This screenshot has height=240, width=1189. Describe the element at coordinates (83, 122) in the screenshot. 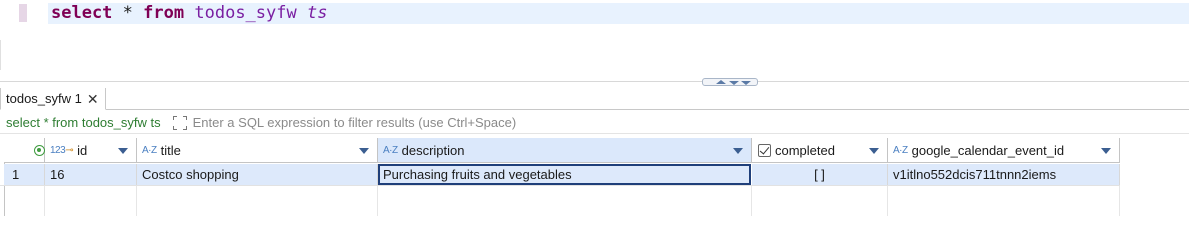

I see `active-query-label: select * from todos_syfw ts` at that location.